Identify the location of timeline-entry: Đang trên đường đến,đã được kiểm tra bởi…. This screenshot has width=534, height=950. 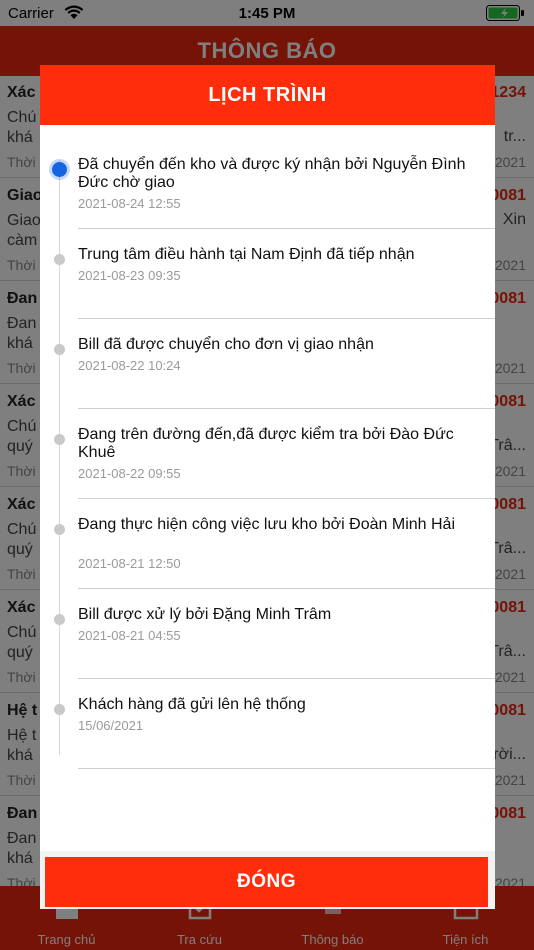
(267, 455).